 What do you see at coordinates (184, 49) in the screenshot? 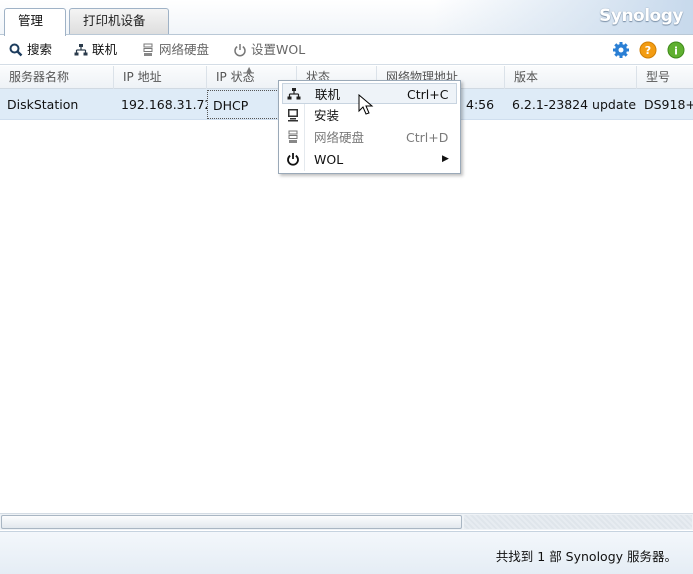
I see `mount-drive-button-label: 网络硬盘` at bounding box center [184, 49].